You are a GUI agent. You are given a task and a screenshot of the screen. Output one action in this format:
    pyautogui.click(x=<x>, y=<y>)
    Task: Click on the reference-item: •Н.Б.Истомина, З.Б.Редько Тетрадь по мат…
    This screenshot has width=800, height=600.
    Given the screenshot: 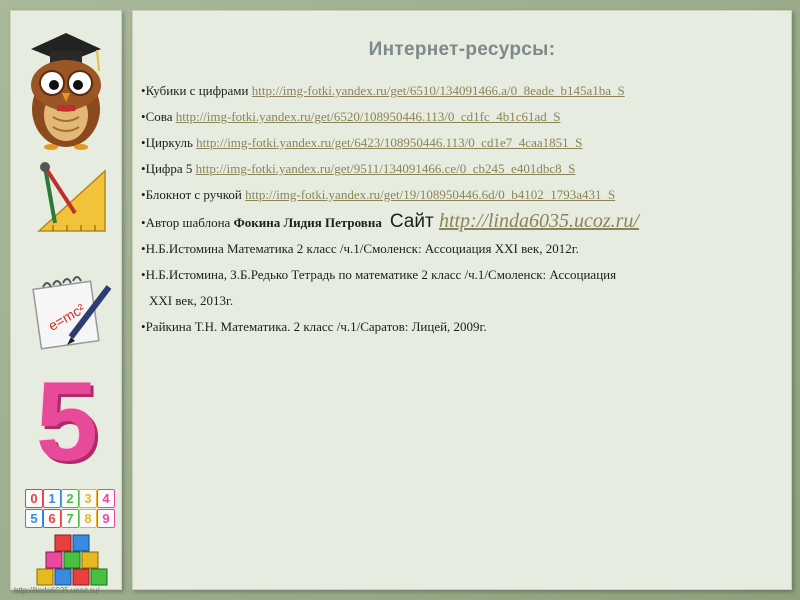 What is the action you would take?
    pyautogui.click(x=461, y=275)
    